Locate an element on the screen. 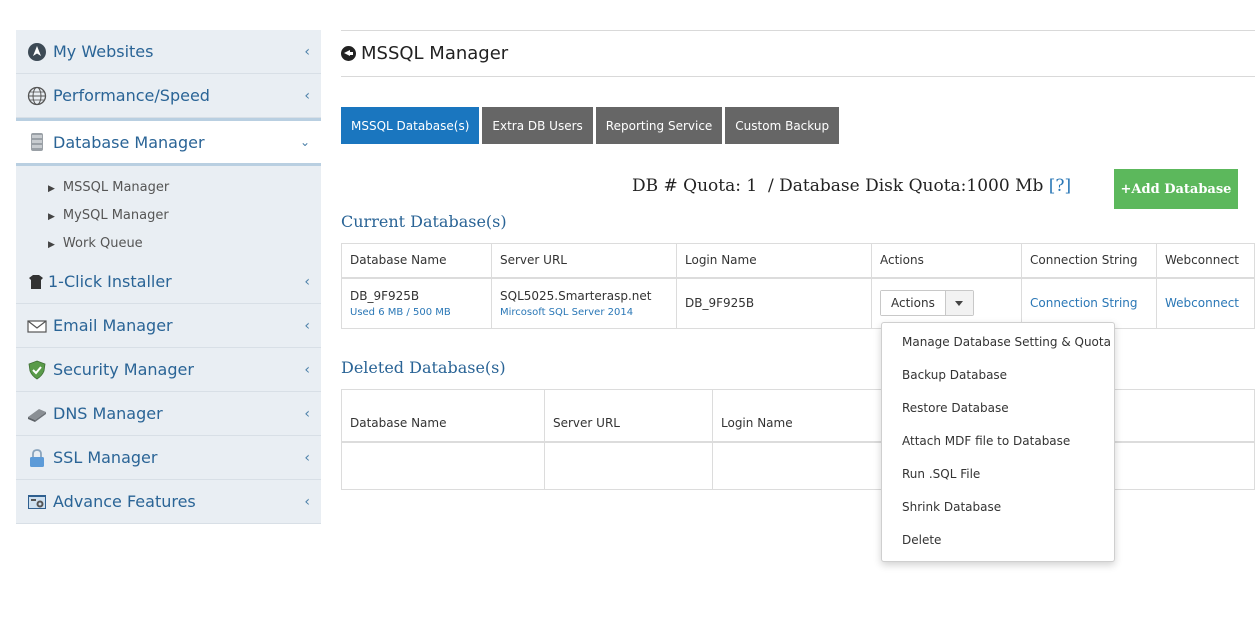  tab-extra-db-users: Extra DB Users is located at coordinates (537, 125).